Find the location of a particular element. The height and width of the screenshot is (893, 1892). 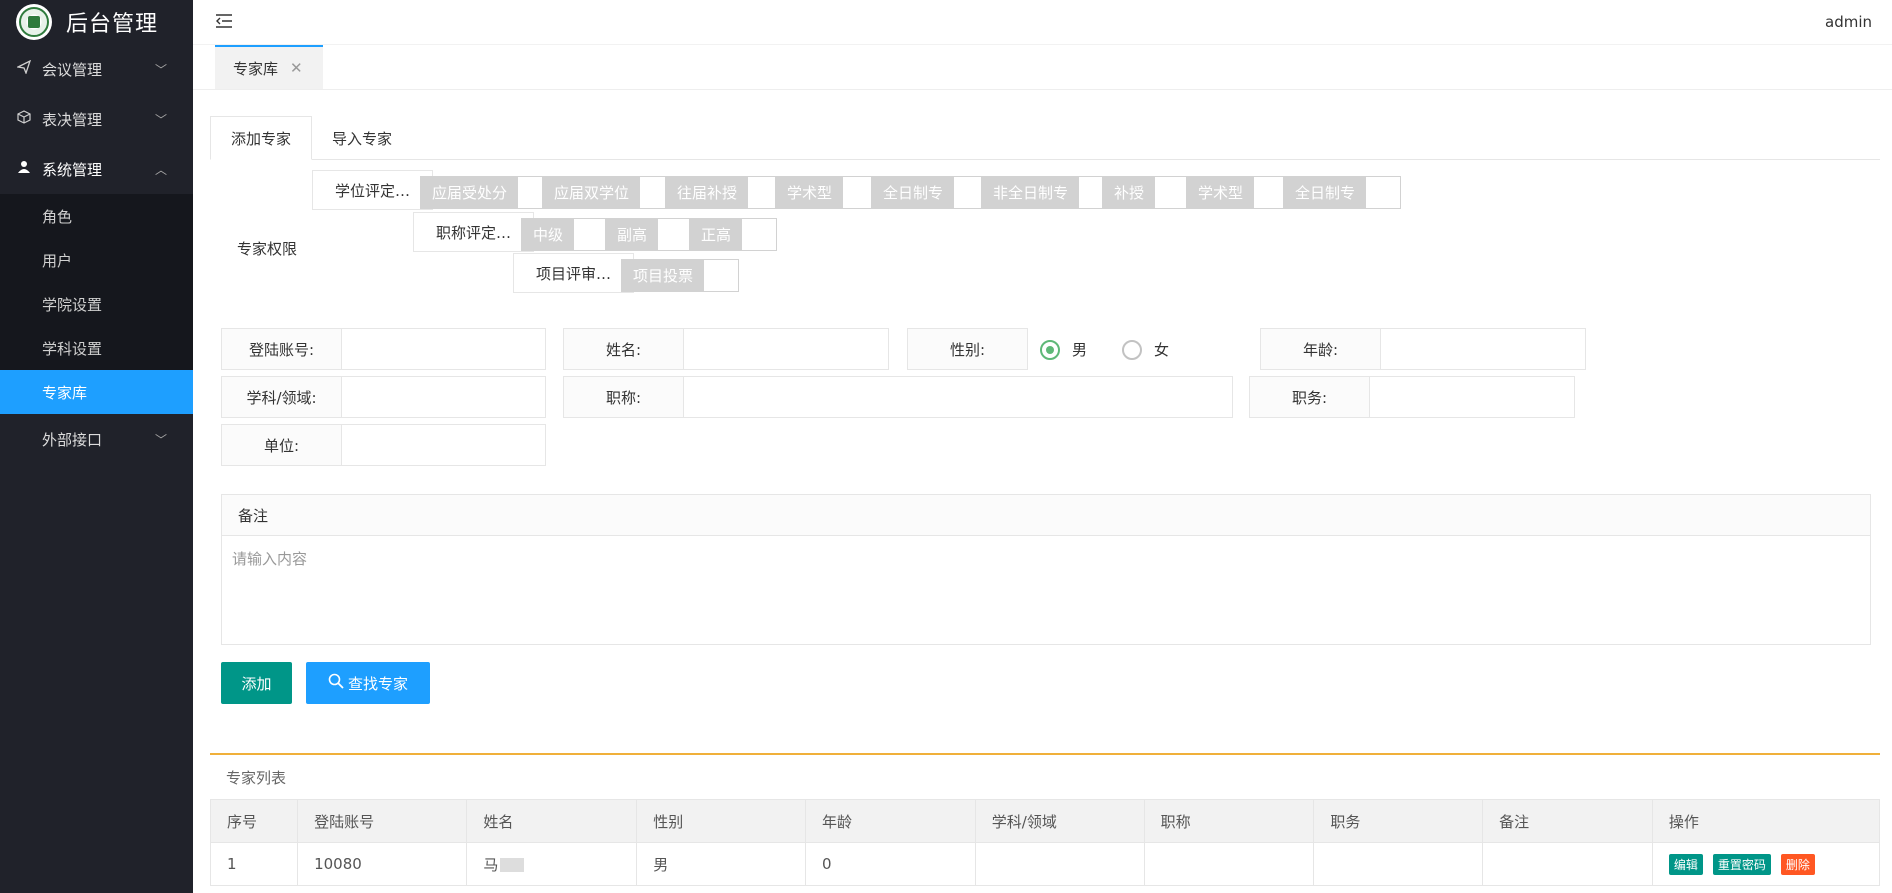

delete-button: 删除 is located at coordinates (1797, 864).